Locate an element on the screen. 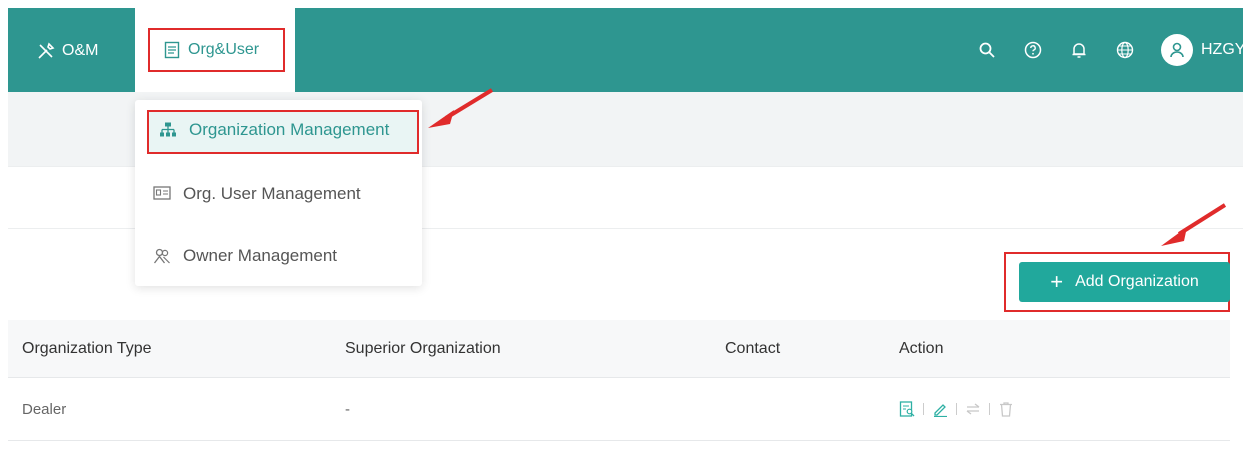 This screenshot has height=454, width=1243. cell-organization-type: Dealer is located at coordinates (44, 409).